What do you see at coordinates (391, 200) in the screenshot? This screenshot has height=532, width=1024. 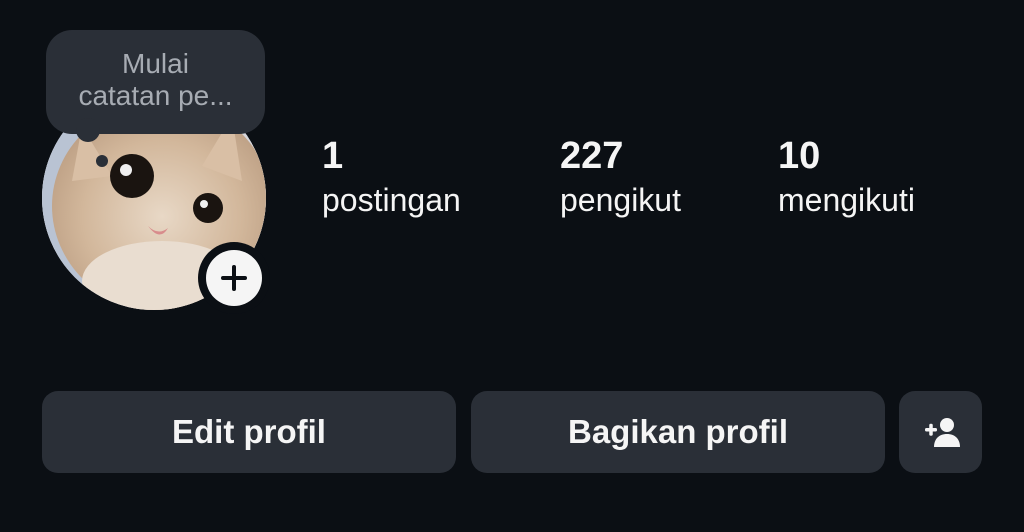 I see `posts-label: postingan` at bounding box center [391, 200].